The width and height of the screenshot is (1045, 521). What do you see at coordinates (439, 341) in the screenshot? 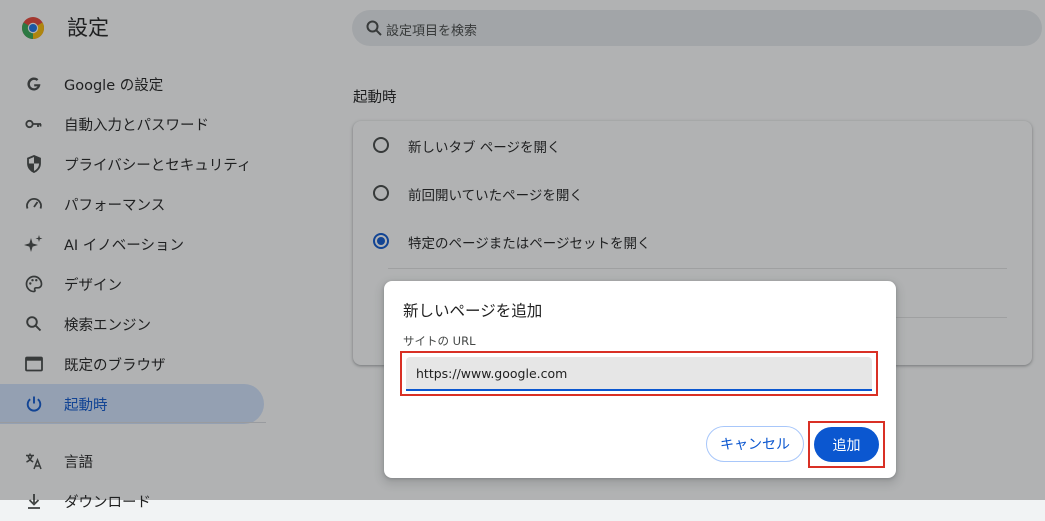
I see `url-field-label: サイトの URL` at bounding box center [439, 341].